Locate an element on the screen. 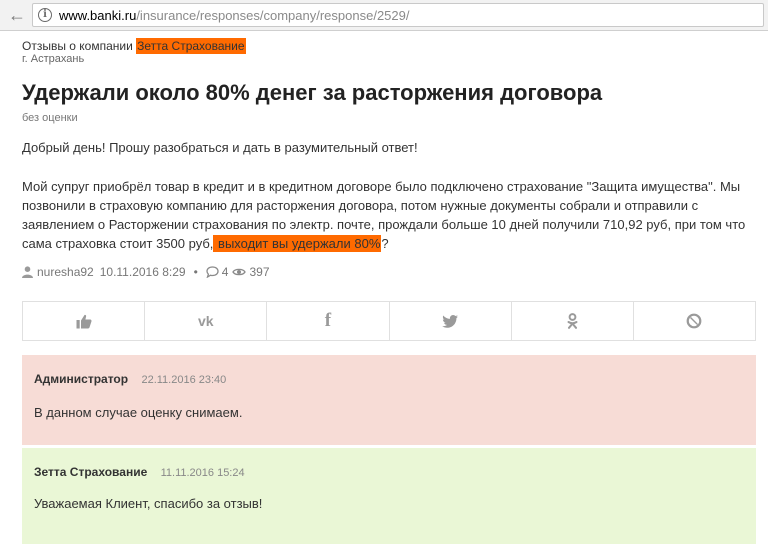  review-datetime: 10.11.2016 8:29 is located at coordinates (142, 272).